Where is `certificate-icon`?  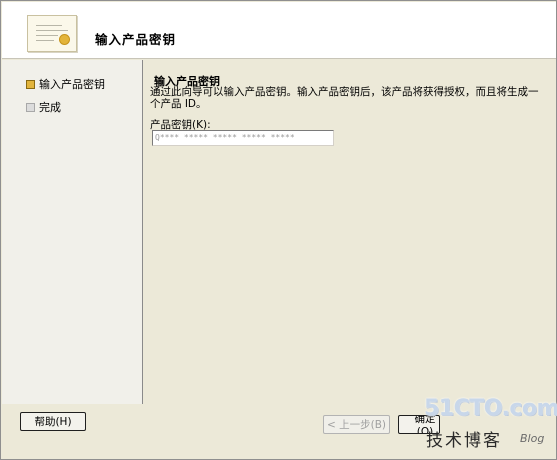
certificate-icon is located at coordinates (52, 33).